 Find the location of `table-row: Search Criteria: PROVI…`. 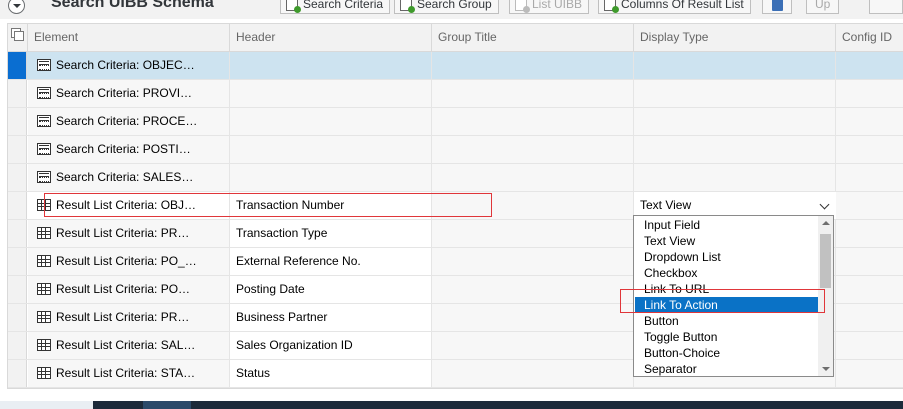

table-row: Search Criteria: PROVI… is located at coordinates (455, 94).